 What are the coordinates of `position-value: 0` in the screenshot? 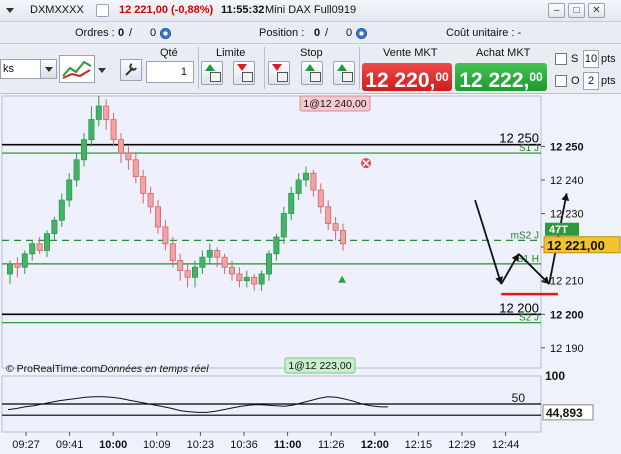 It's located at (317, 33).